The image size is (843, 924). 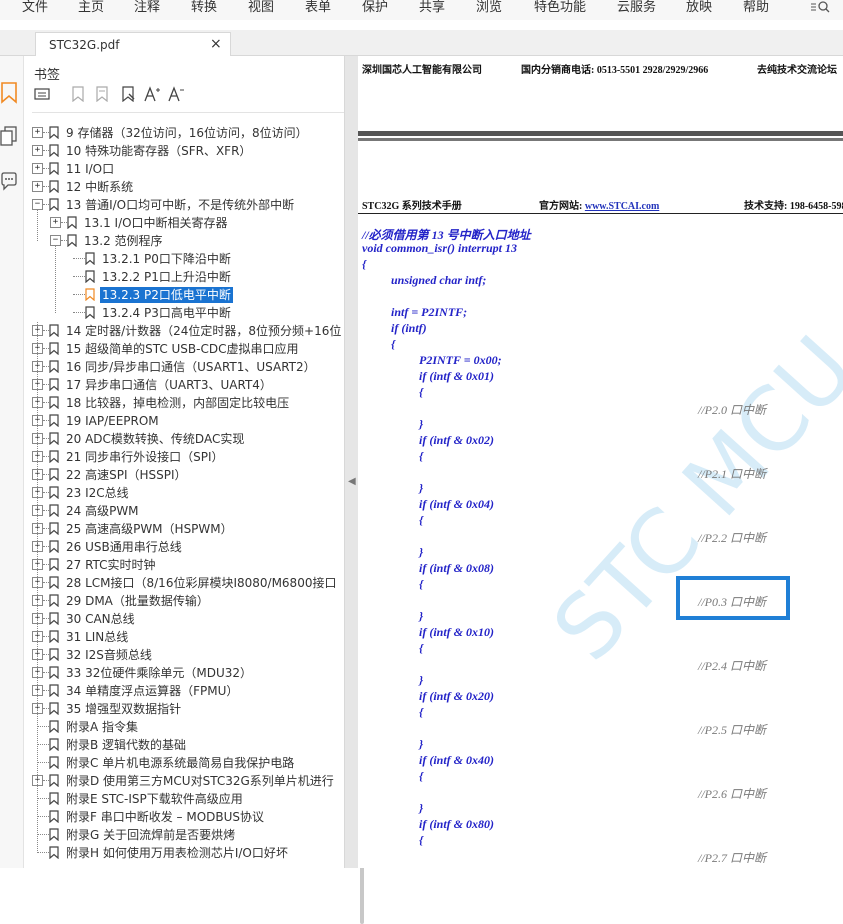 What do you see at coordinates (184, 133) in the screenshot?
I see `bookmark-item: +9 存储器（32位访问，16位访问，8位访问）` at bounding box center [184, 133].